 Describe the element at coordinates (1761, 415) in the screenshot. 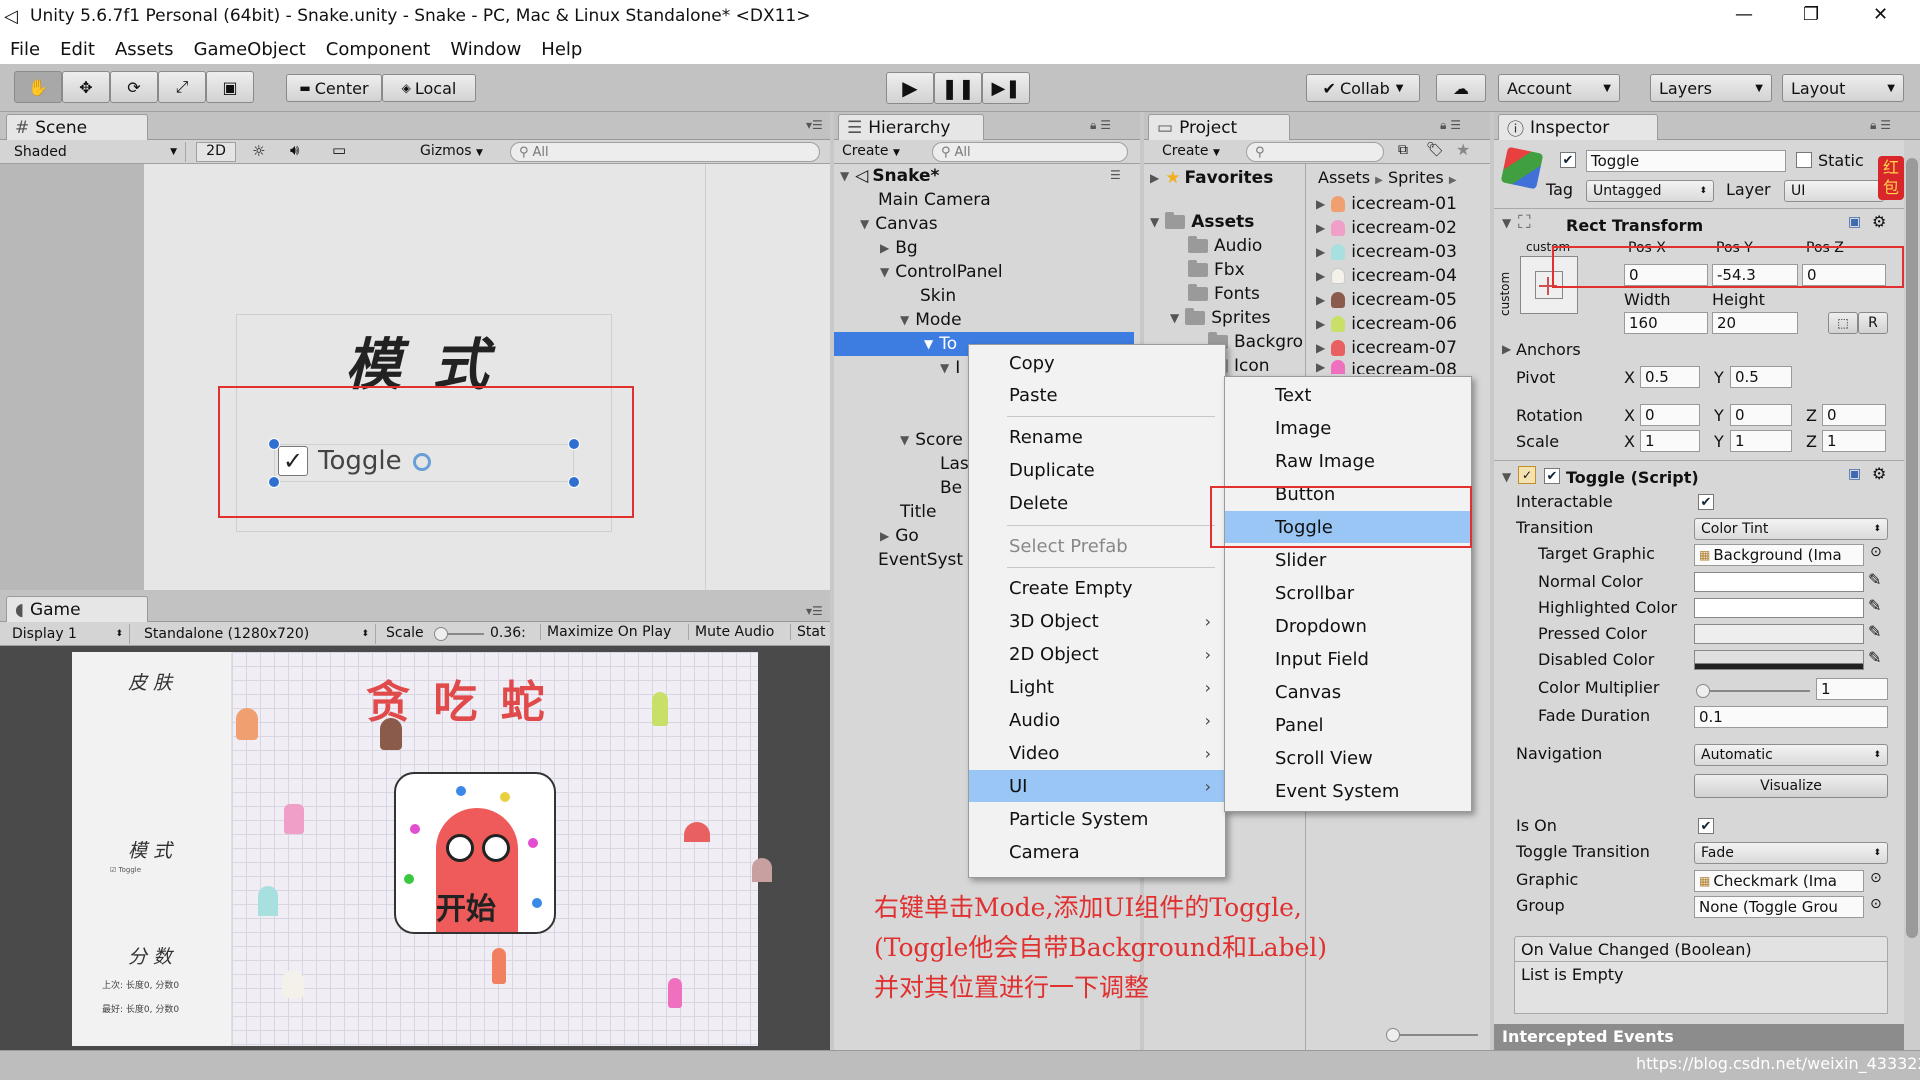

I see `rotation-y-field: 0` at that location.